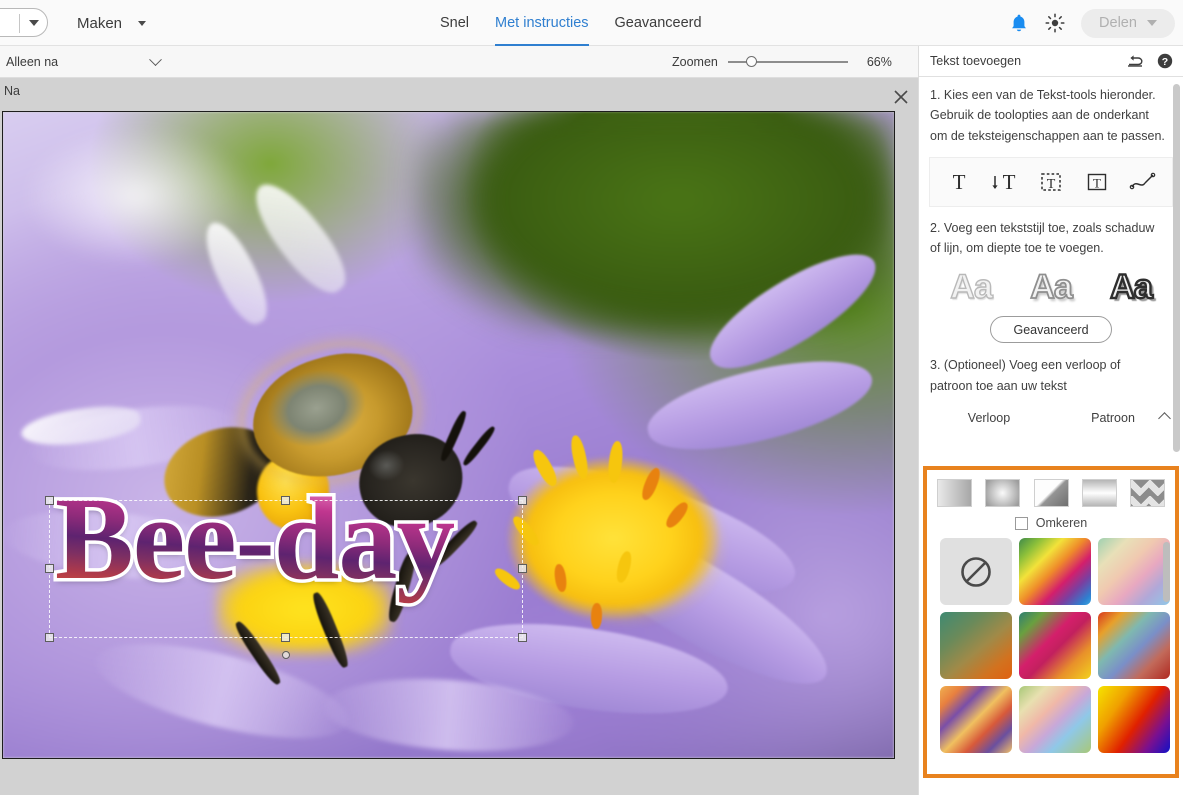  I want to click on no-gradient-icon, so click(976, 571).